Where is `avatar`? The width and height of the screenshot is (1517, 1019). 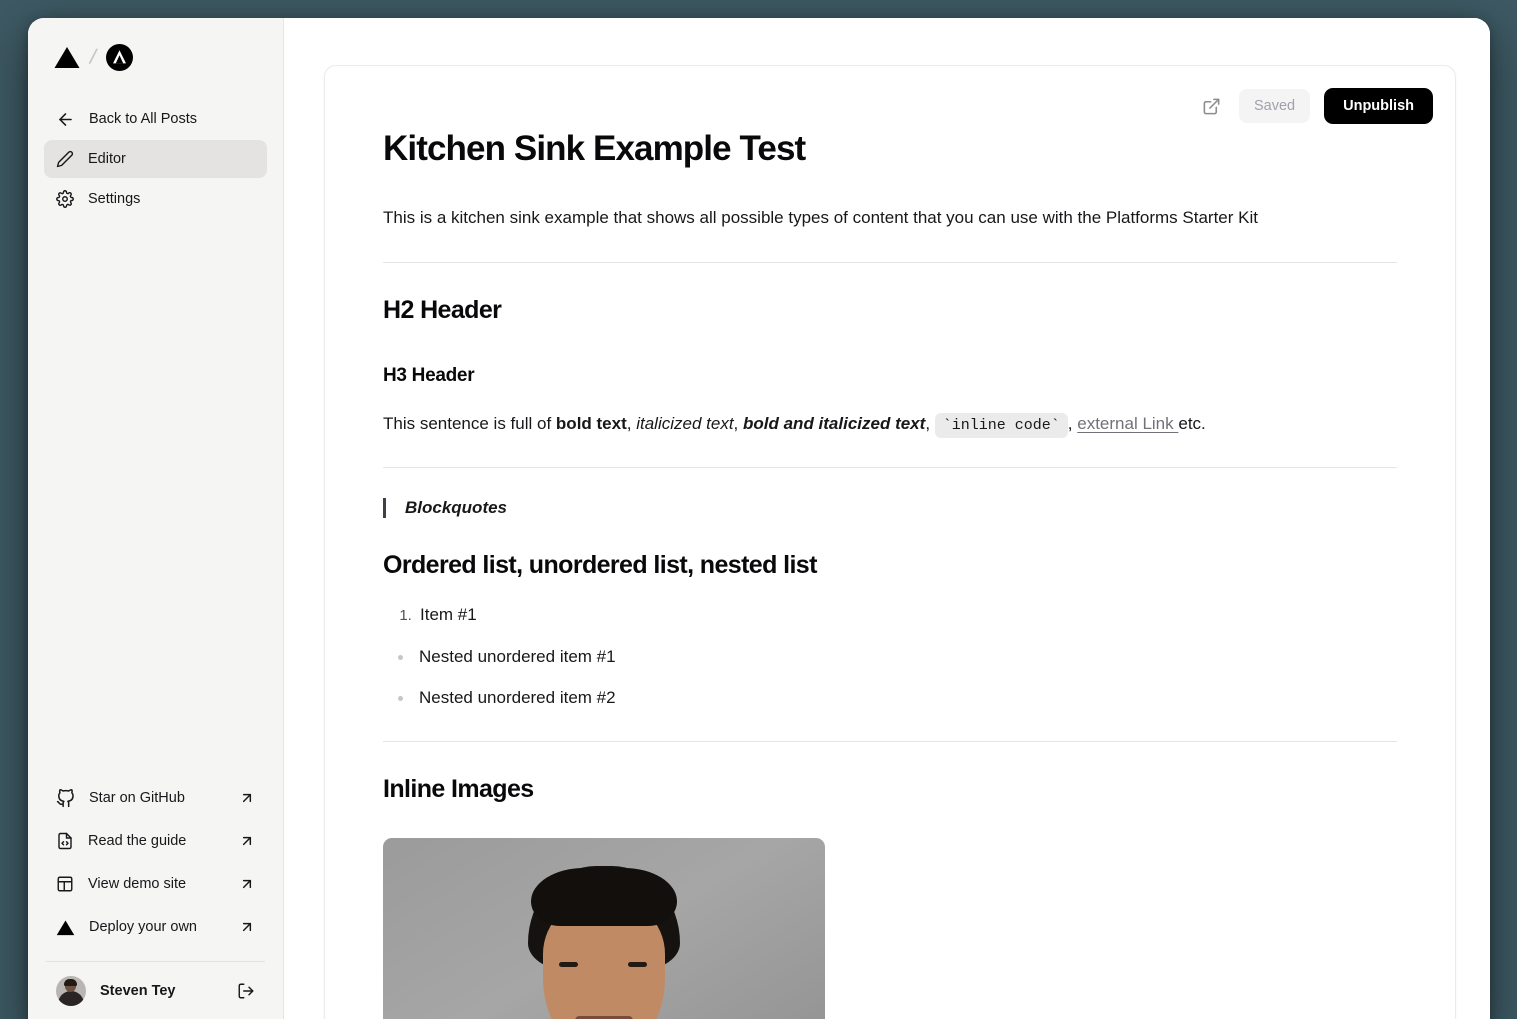 avatar is located at coordinates (71, 991).